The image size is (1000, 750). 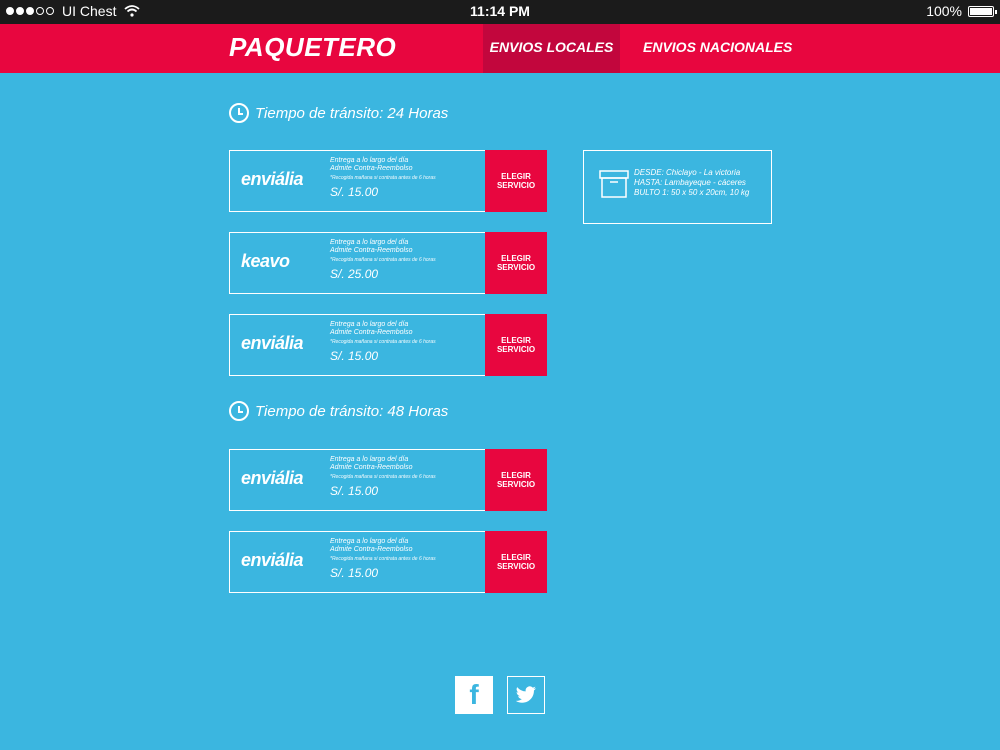 I want to click on facebook-icon: f, so click(x=474, y=694).